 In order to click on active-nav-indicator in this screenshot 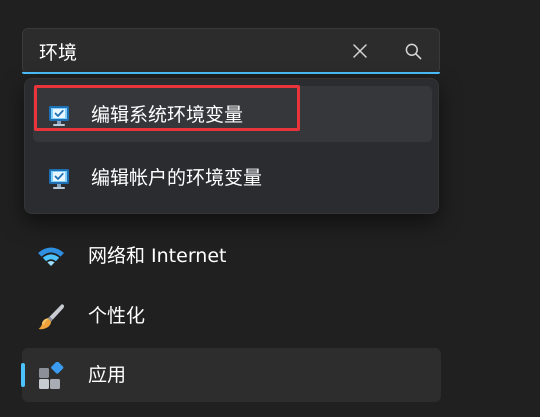, I will do `click(23, 375)`.